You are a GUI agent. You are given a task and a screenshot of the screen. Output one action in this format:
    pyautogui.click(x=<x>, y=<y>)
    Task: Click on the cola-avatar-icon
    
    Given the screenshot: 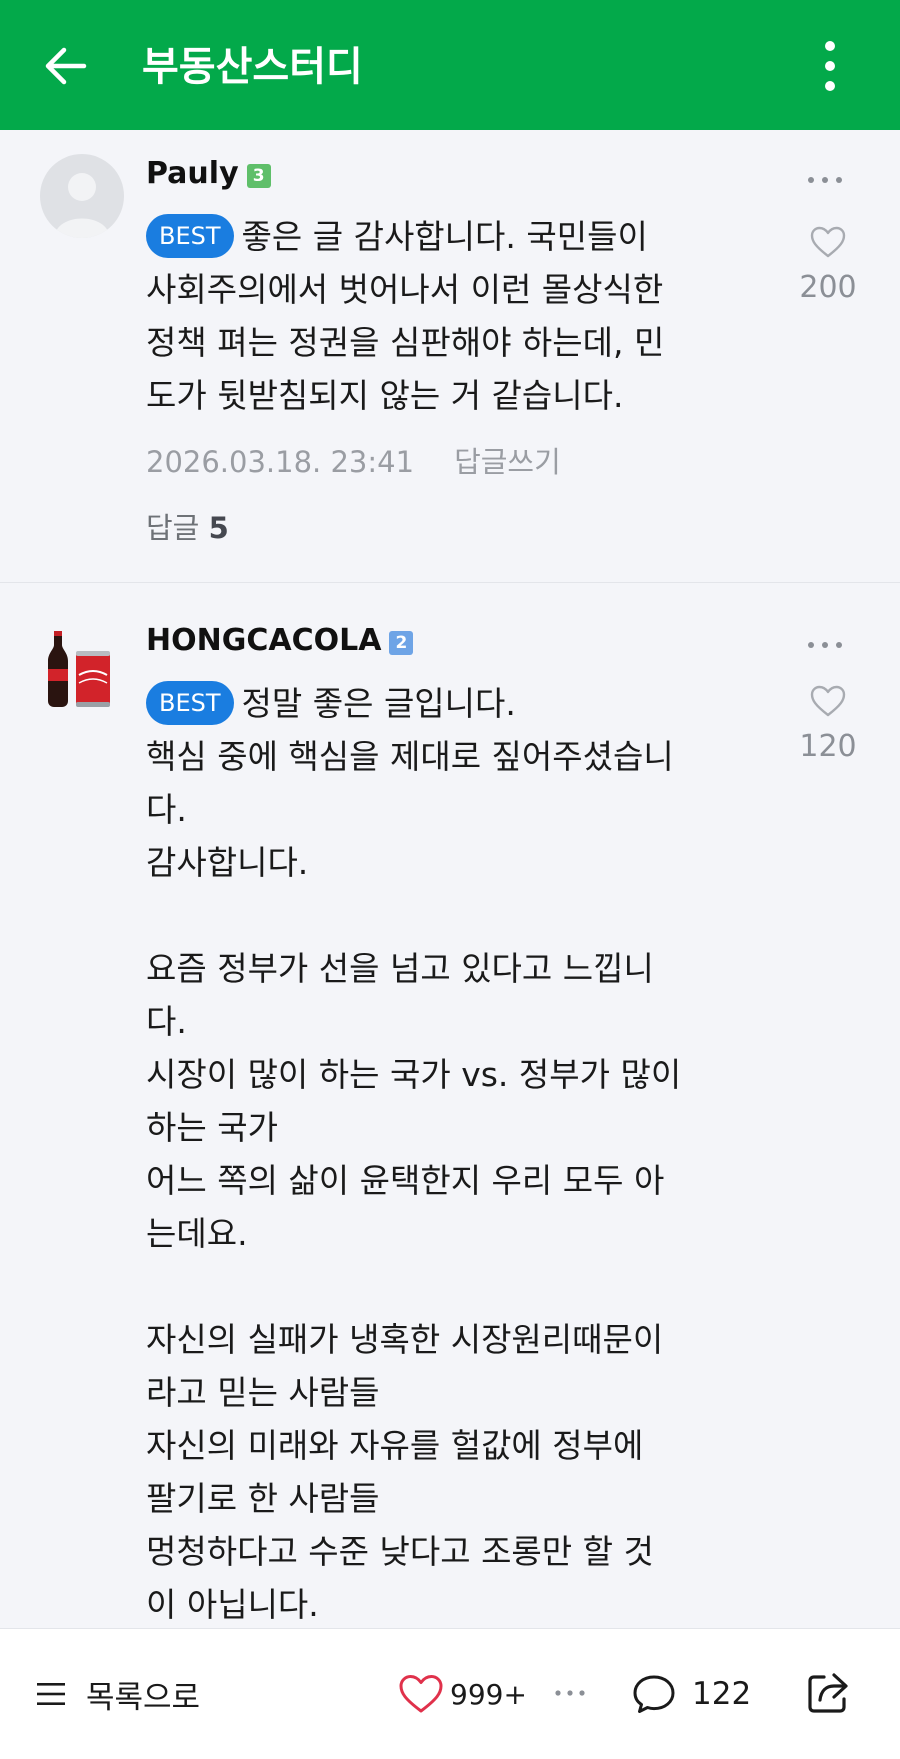 What is the action you would take?
    pyautogui.click(x=79, y=669)
    